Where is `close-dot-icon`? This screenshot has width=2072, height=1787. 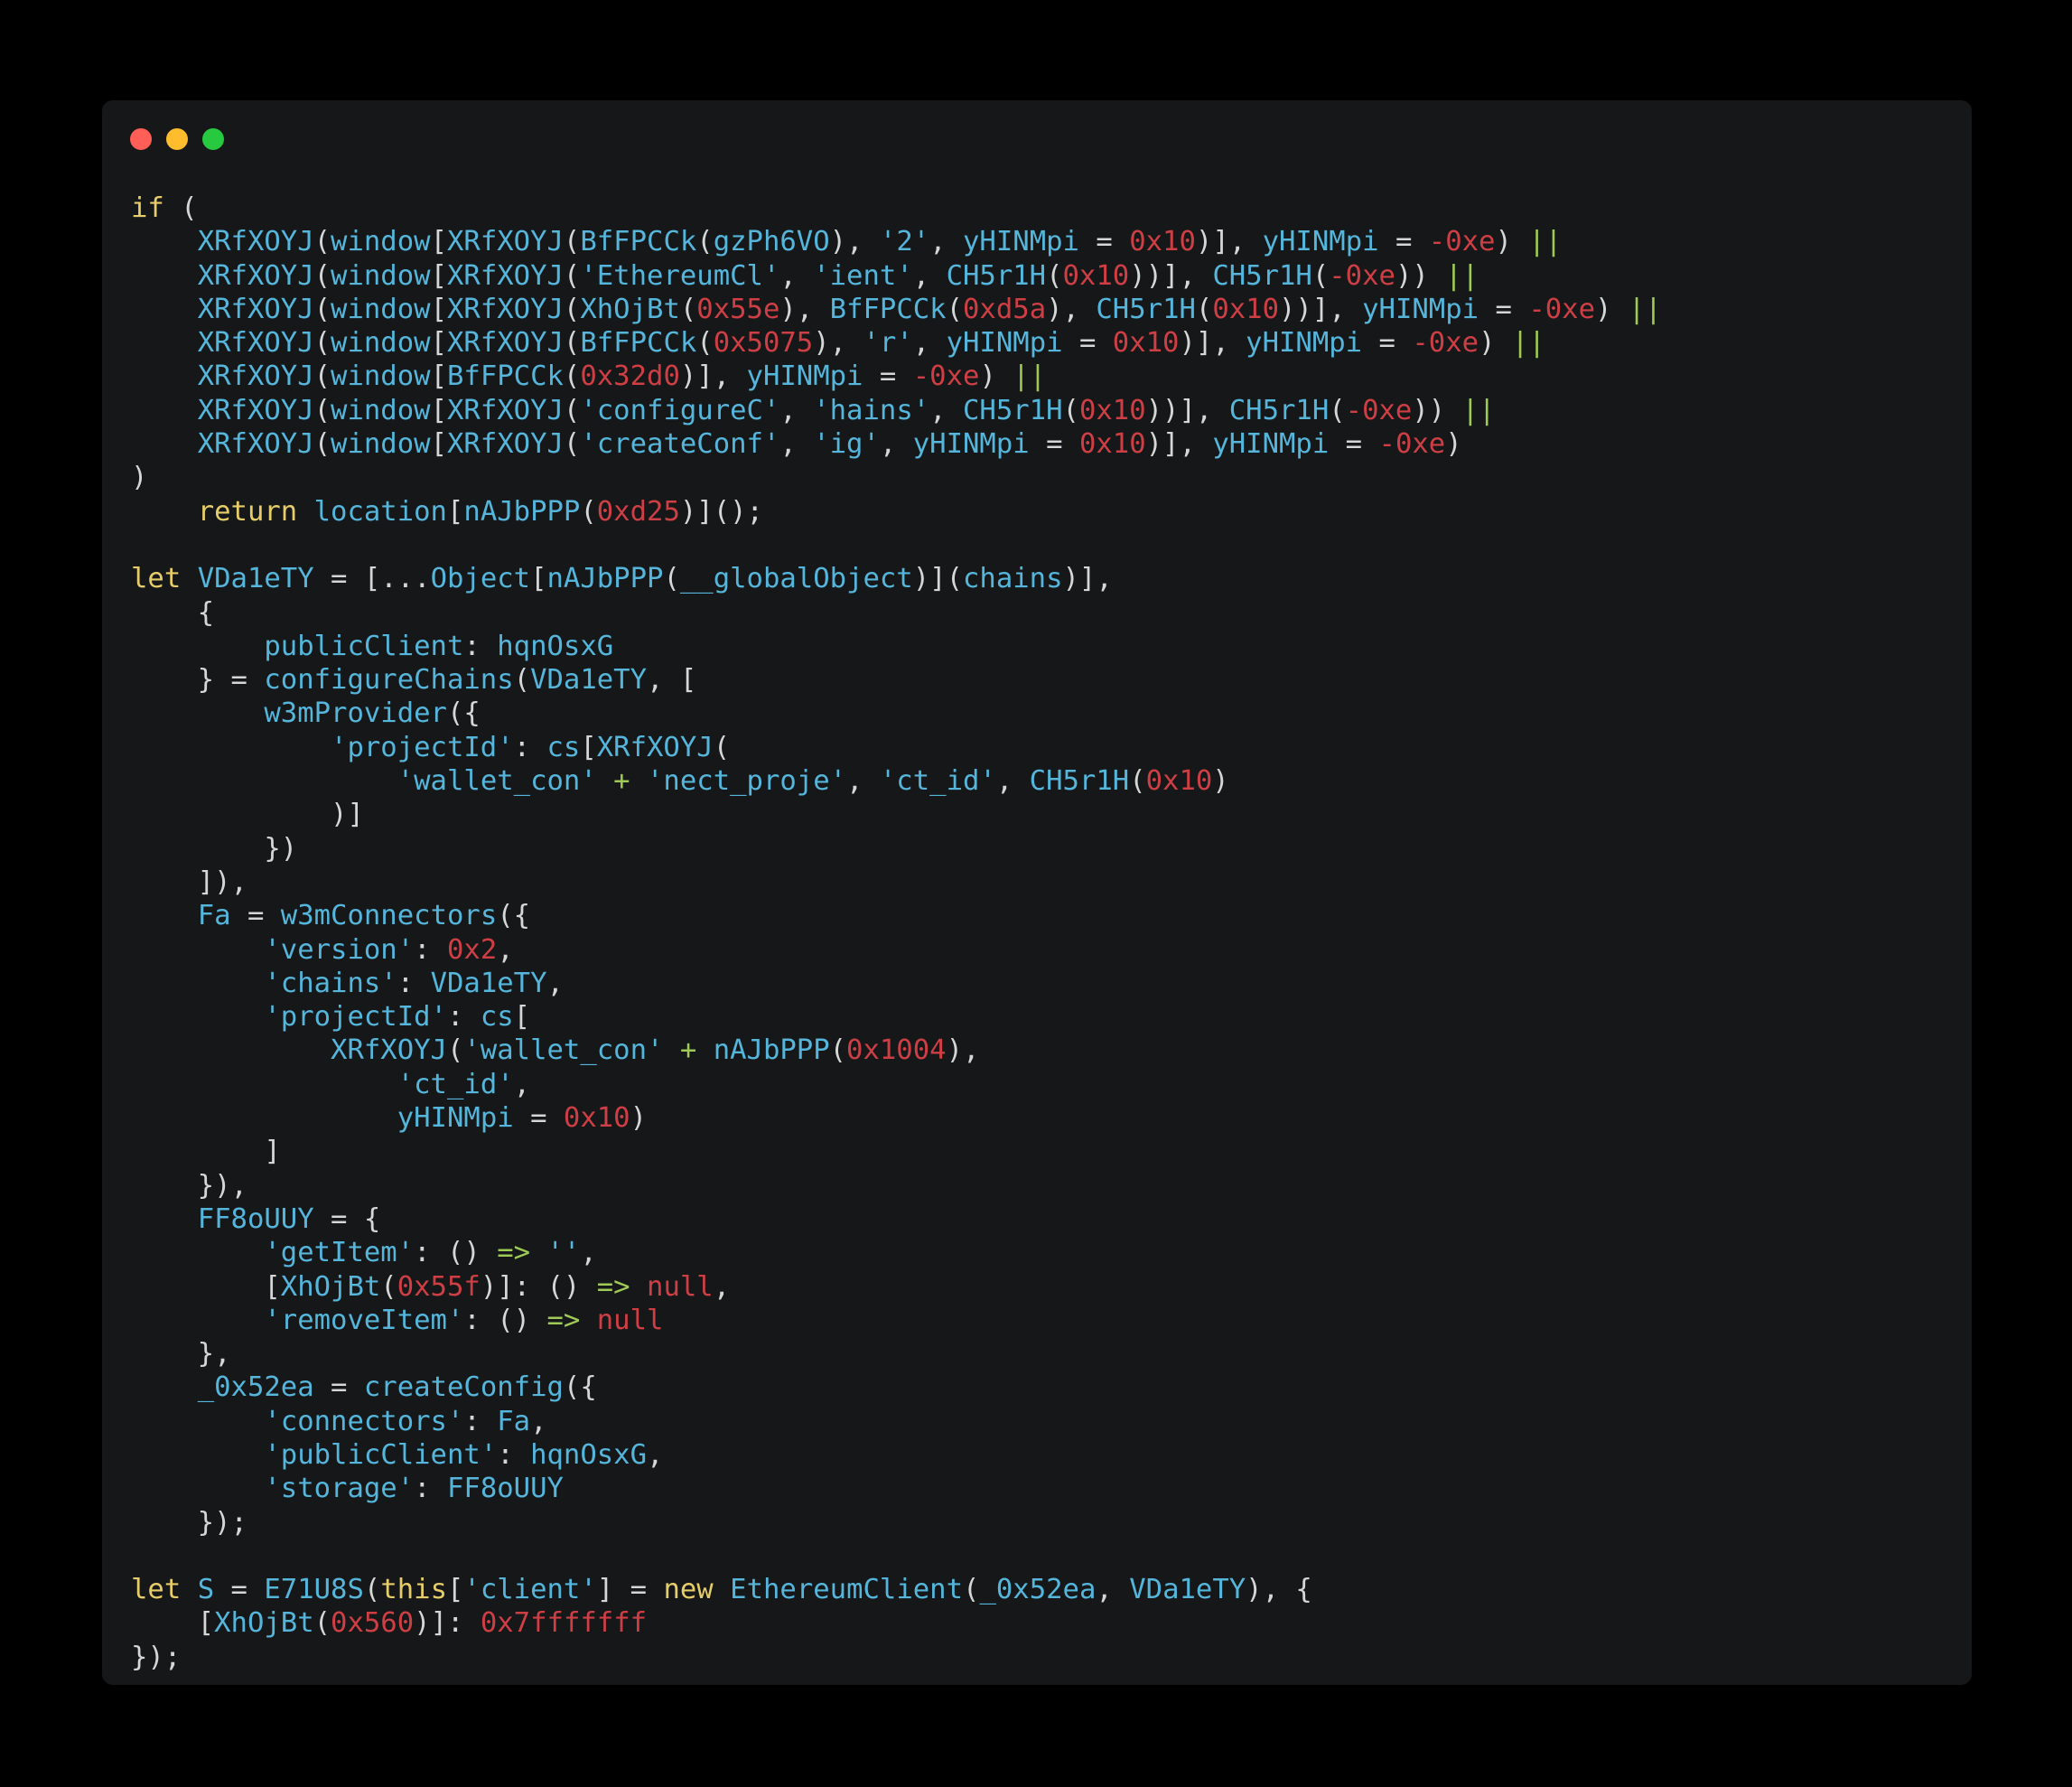 close-dot-icon is located at coordinates (141, 139).